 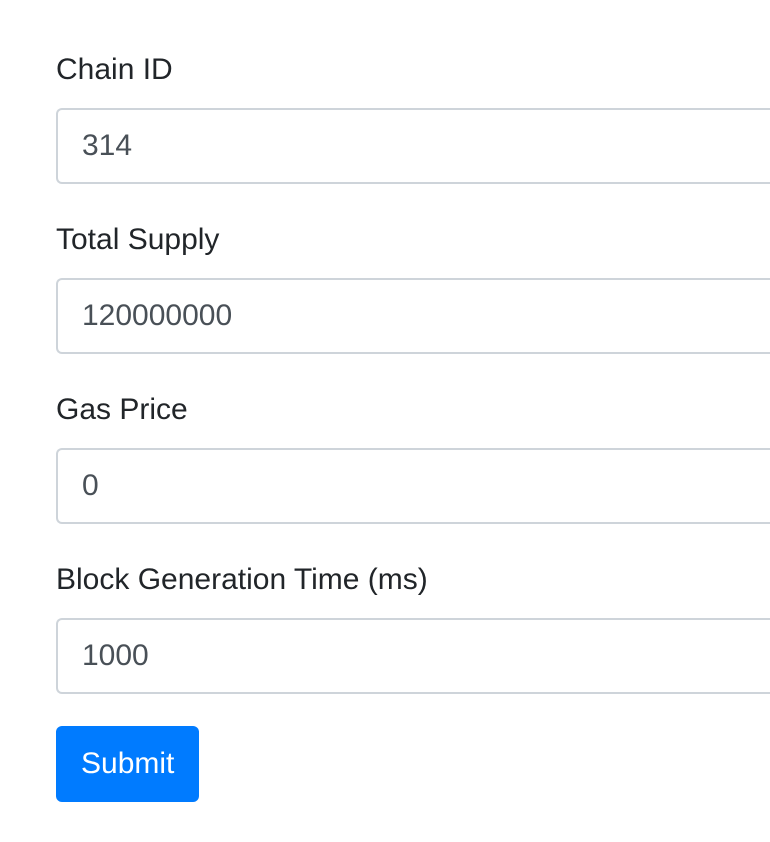 I want to click on chain-id-group: Chain ID, so click(x=413, y=118).